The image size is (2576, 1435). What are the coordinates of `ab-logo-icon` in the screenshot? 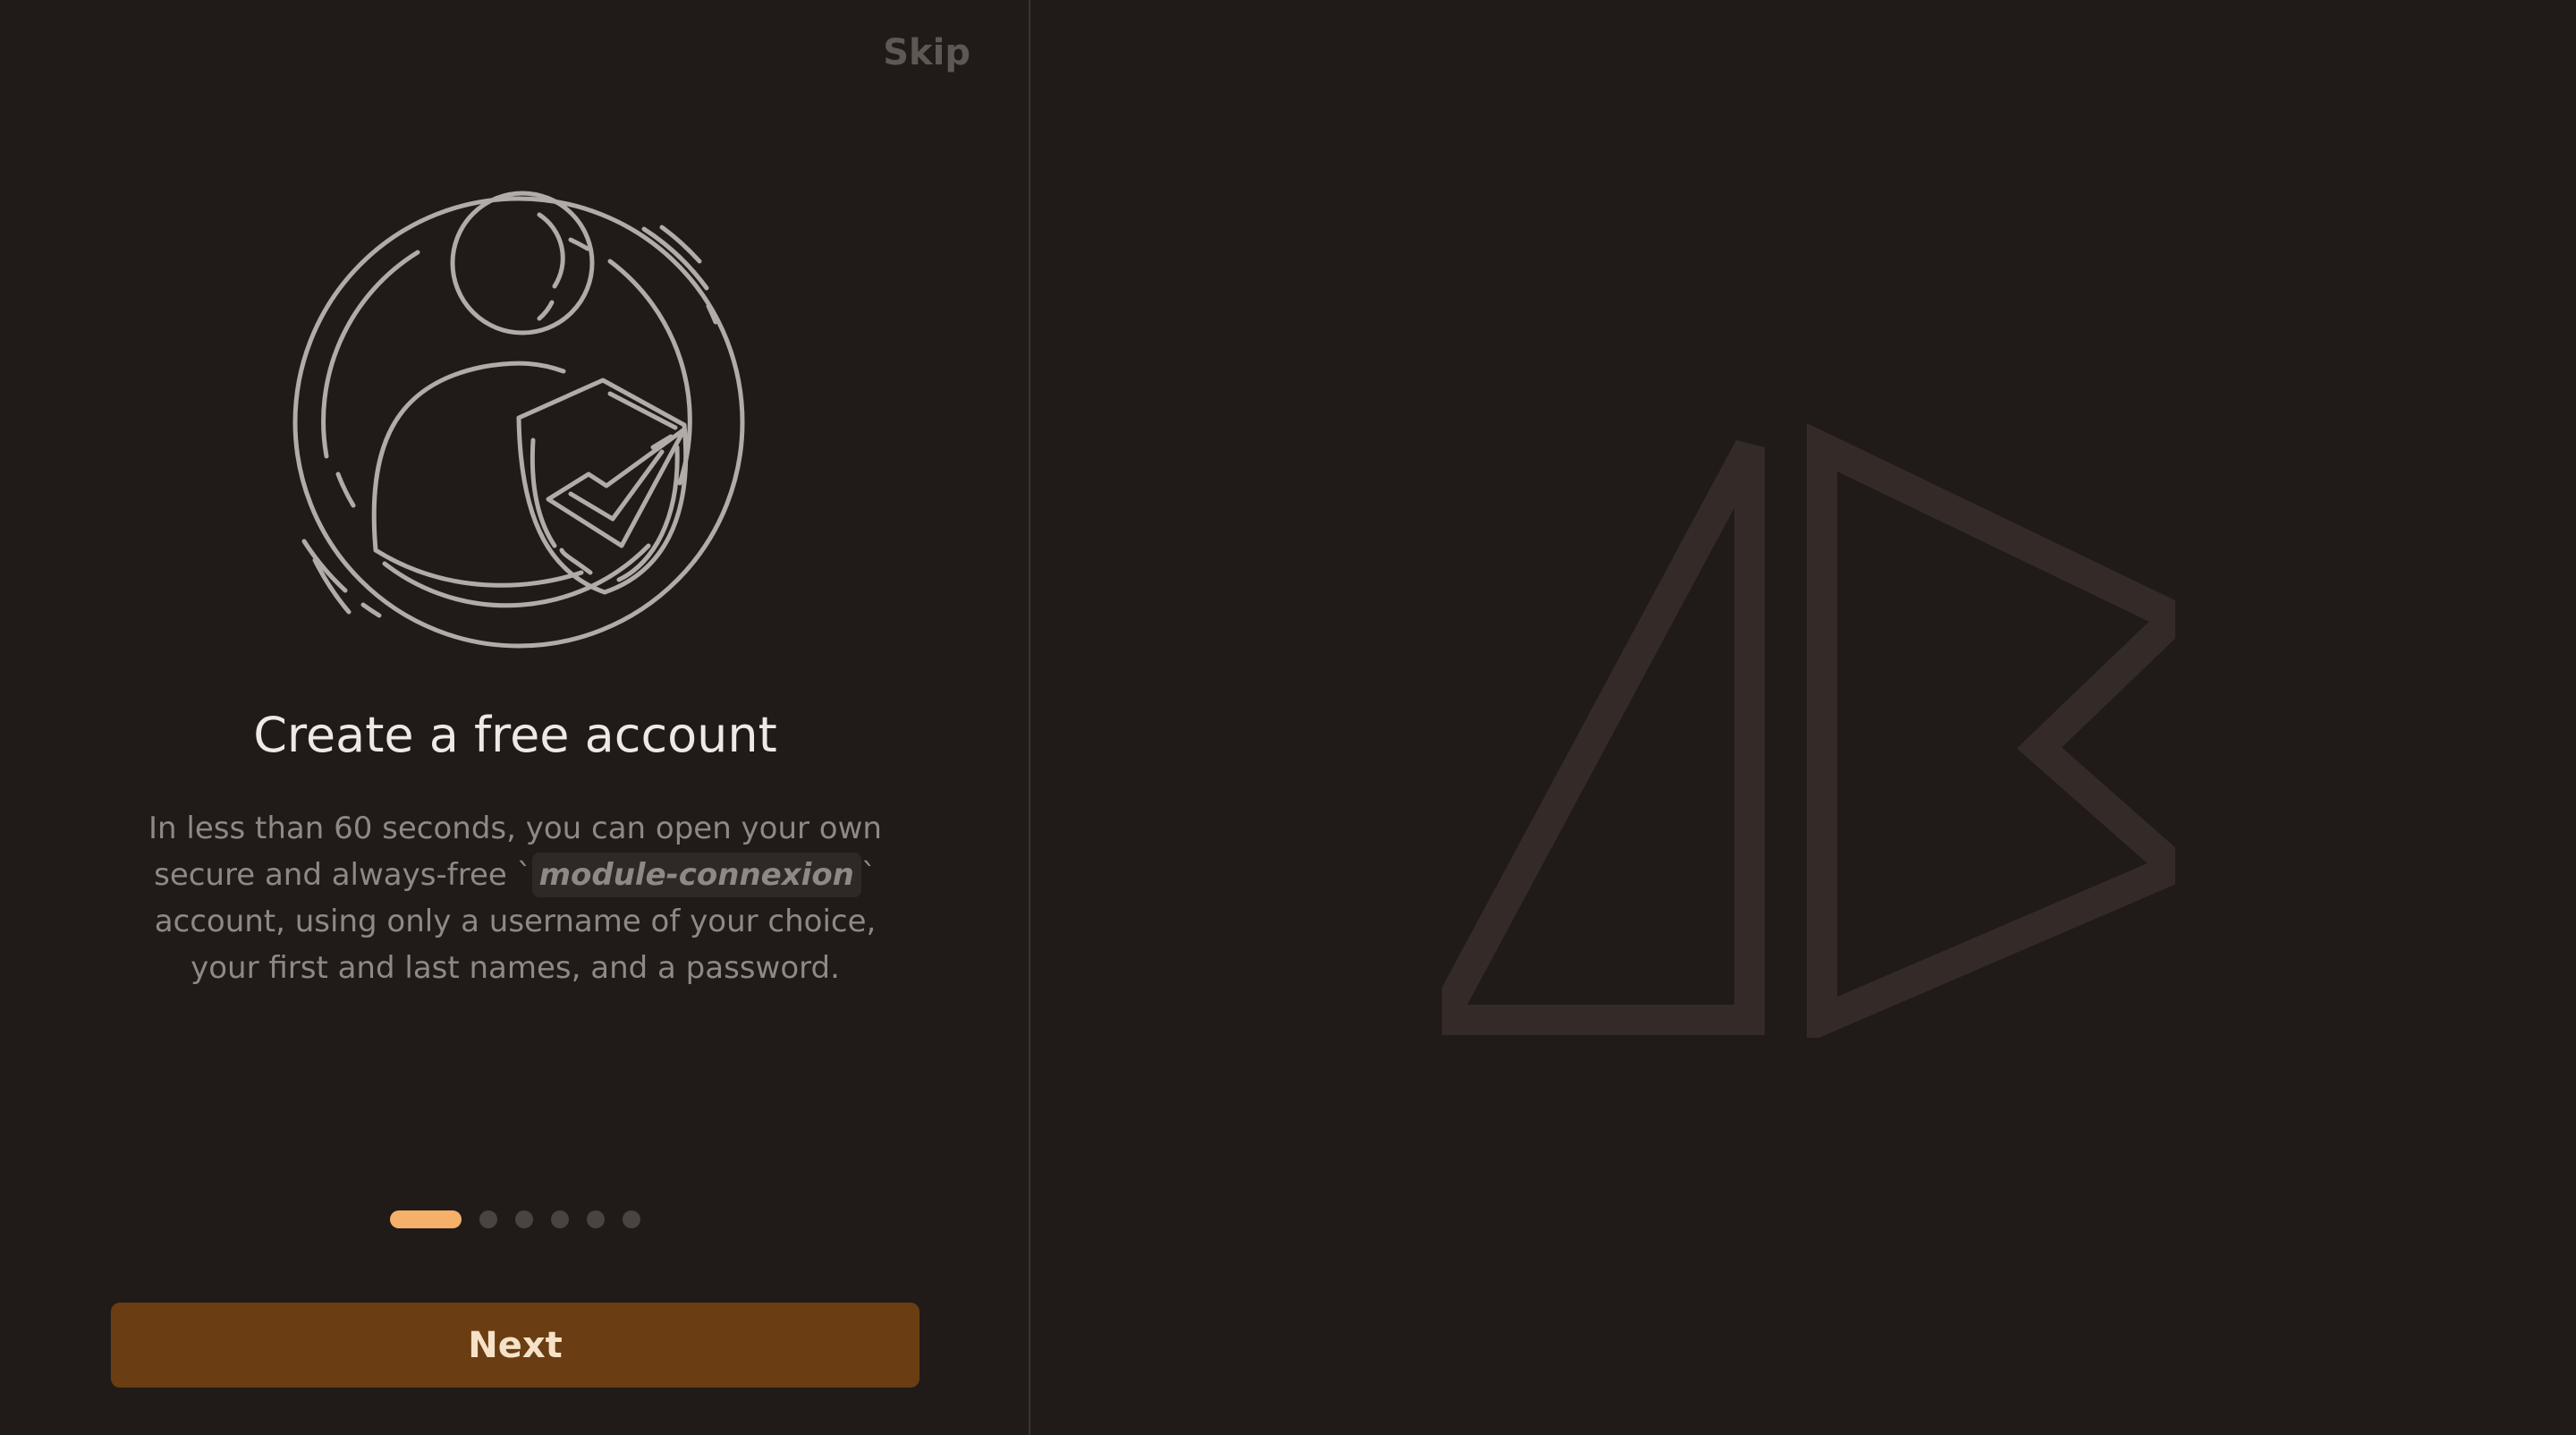 It's located at (1808, 730).